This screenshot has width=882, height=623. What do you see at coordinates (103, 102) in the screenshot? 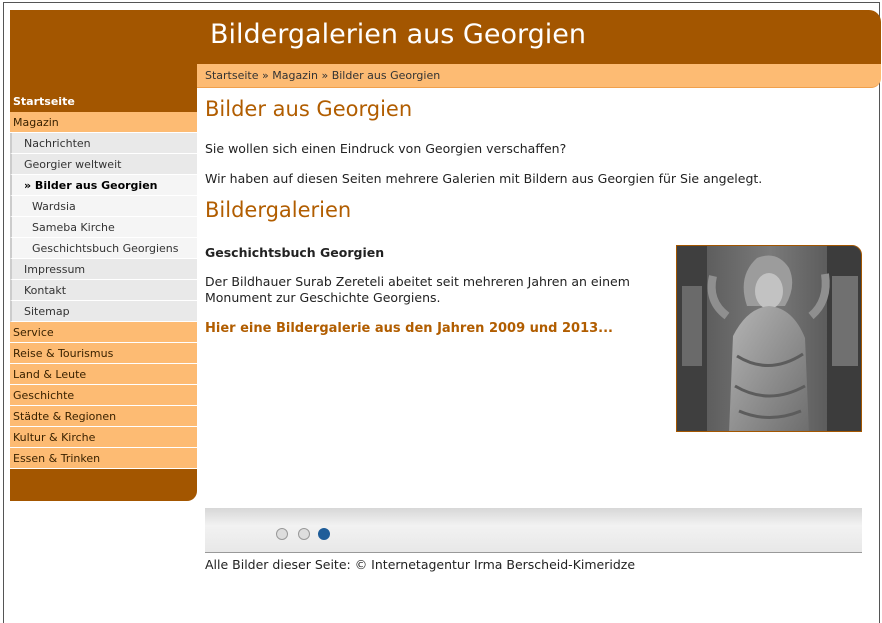
I see `sidebar-item-startseite: Startseite` at bounding box center [103, 102].